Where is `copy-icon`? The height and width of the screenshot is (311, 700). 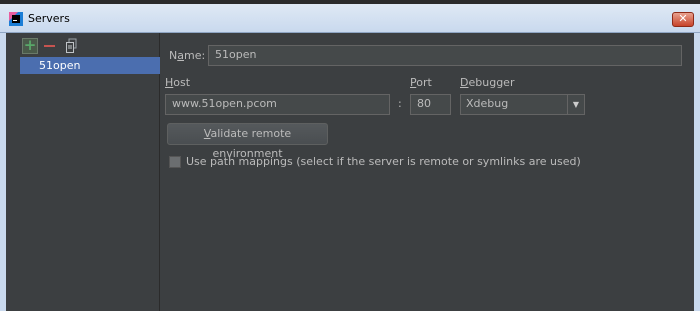 copy-icon is located at coordinates (71, 45).